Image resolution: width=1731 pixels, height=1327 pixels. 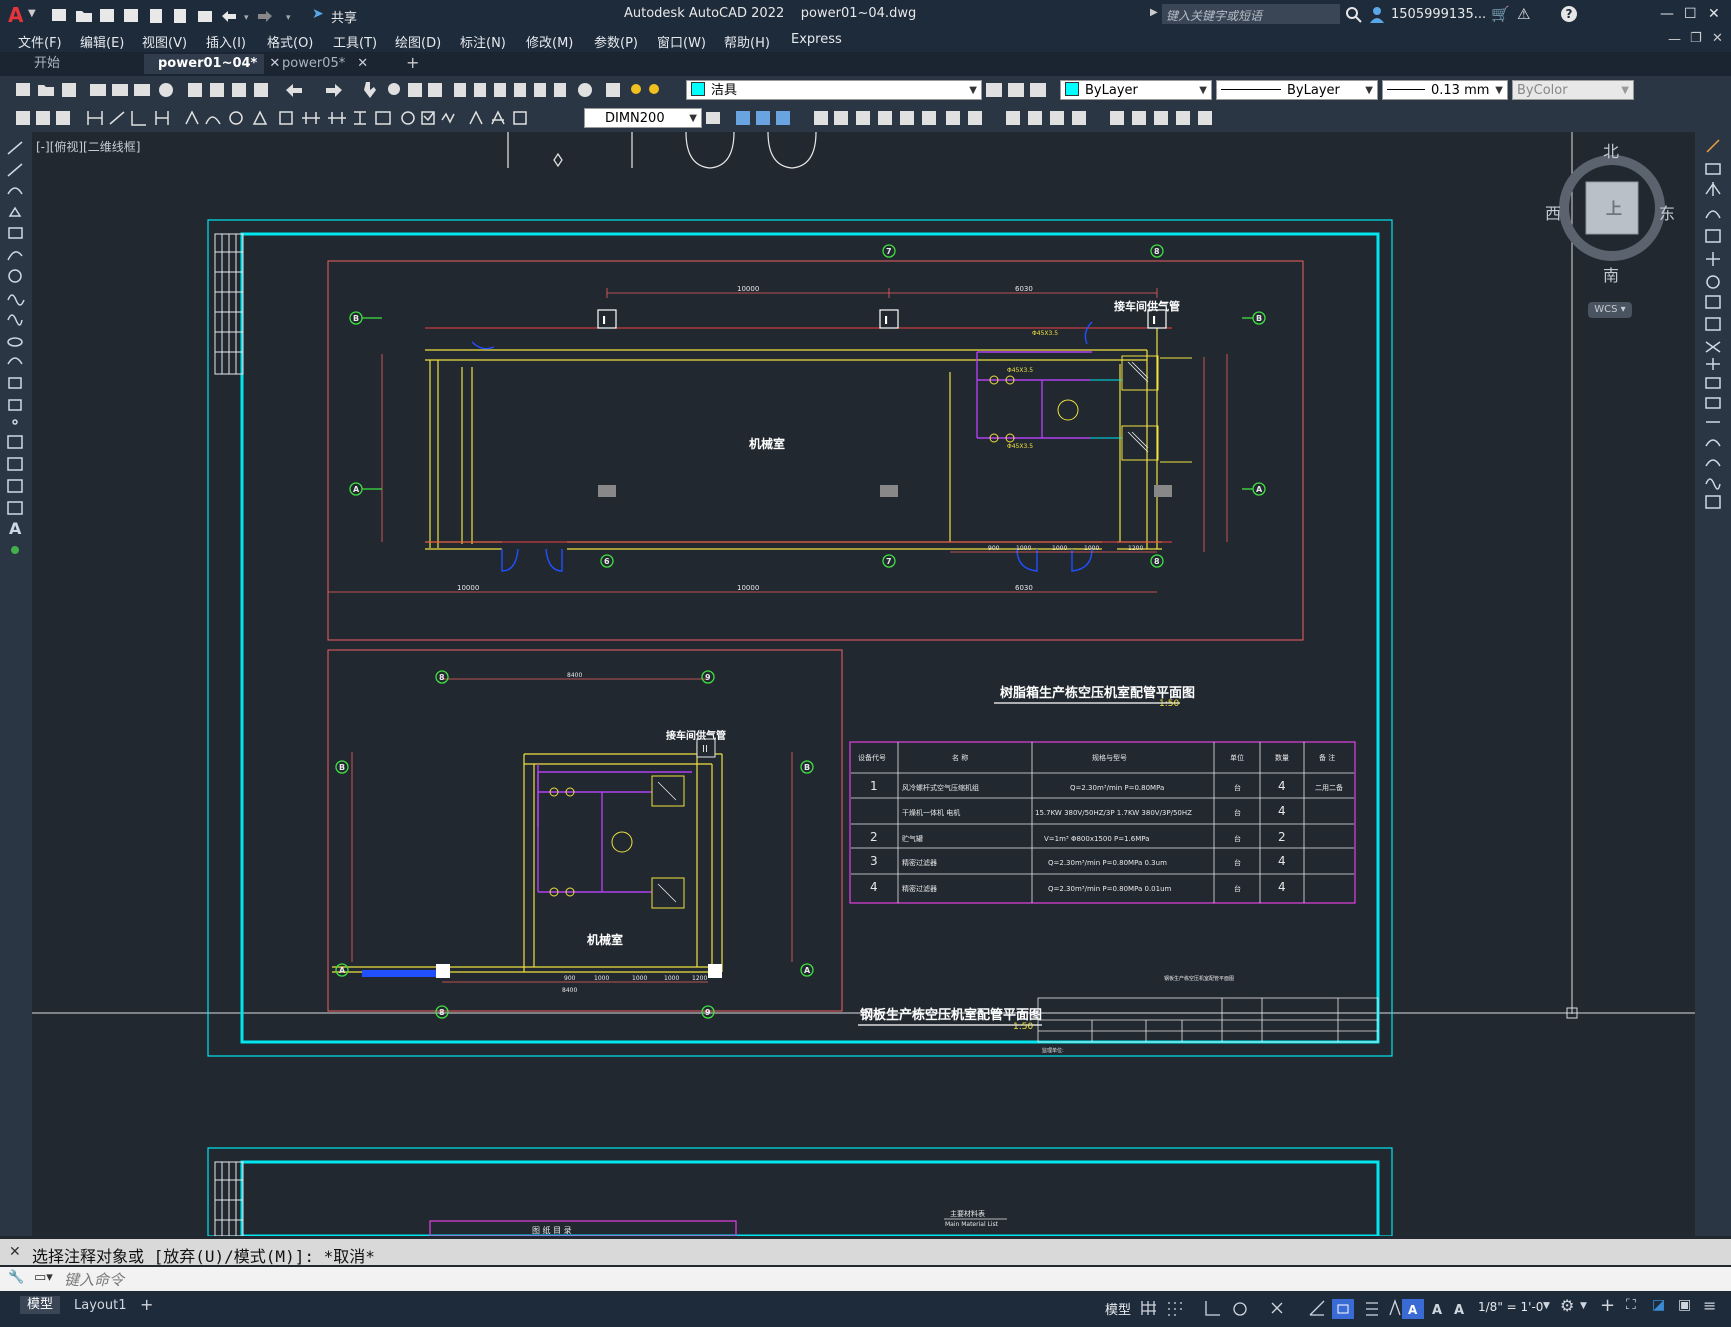 I want to click on new-tab-button: +, so click(x=412, y=62).